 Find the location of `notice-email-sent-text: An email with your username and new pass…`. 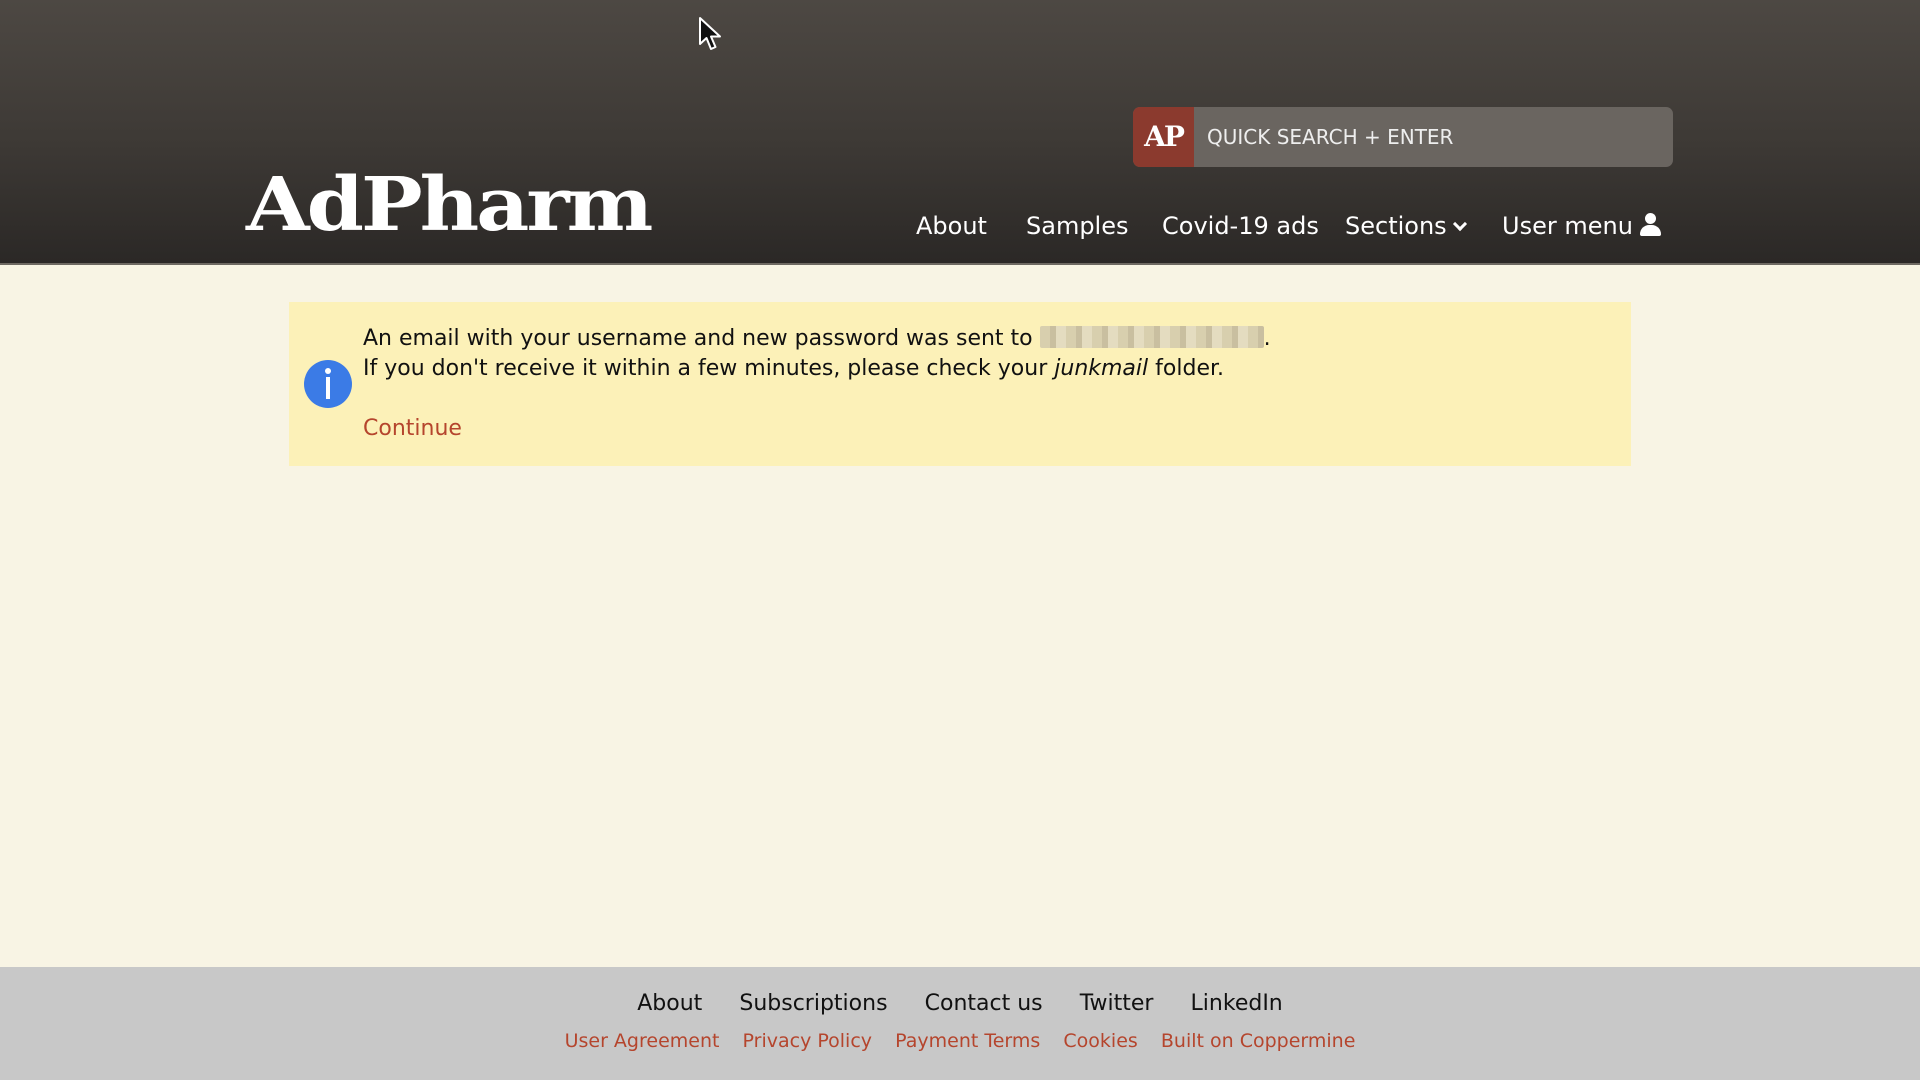

notice-email-sent-text: An email with your username and new pass… is located at coordinates (698, 338).